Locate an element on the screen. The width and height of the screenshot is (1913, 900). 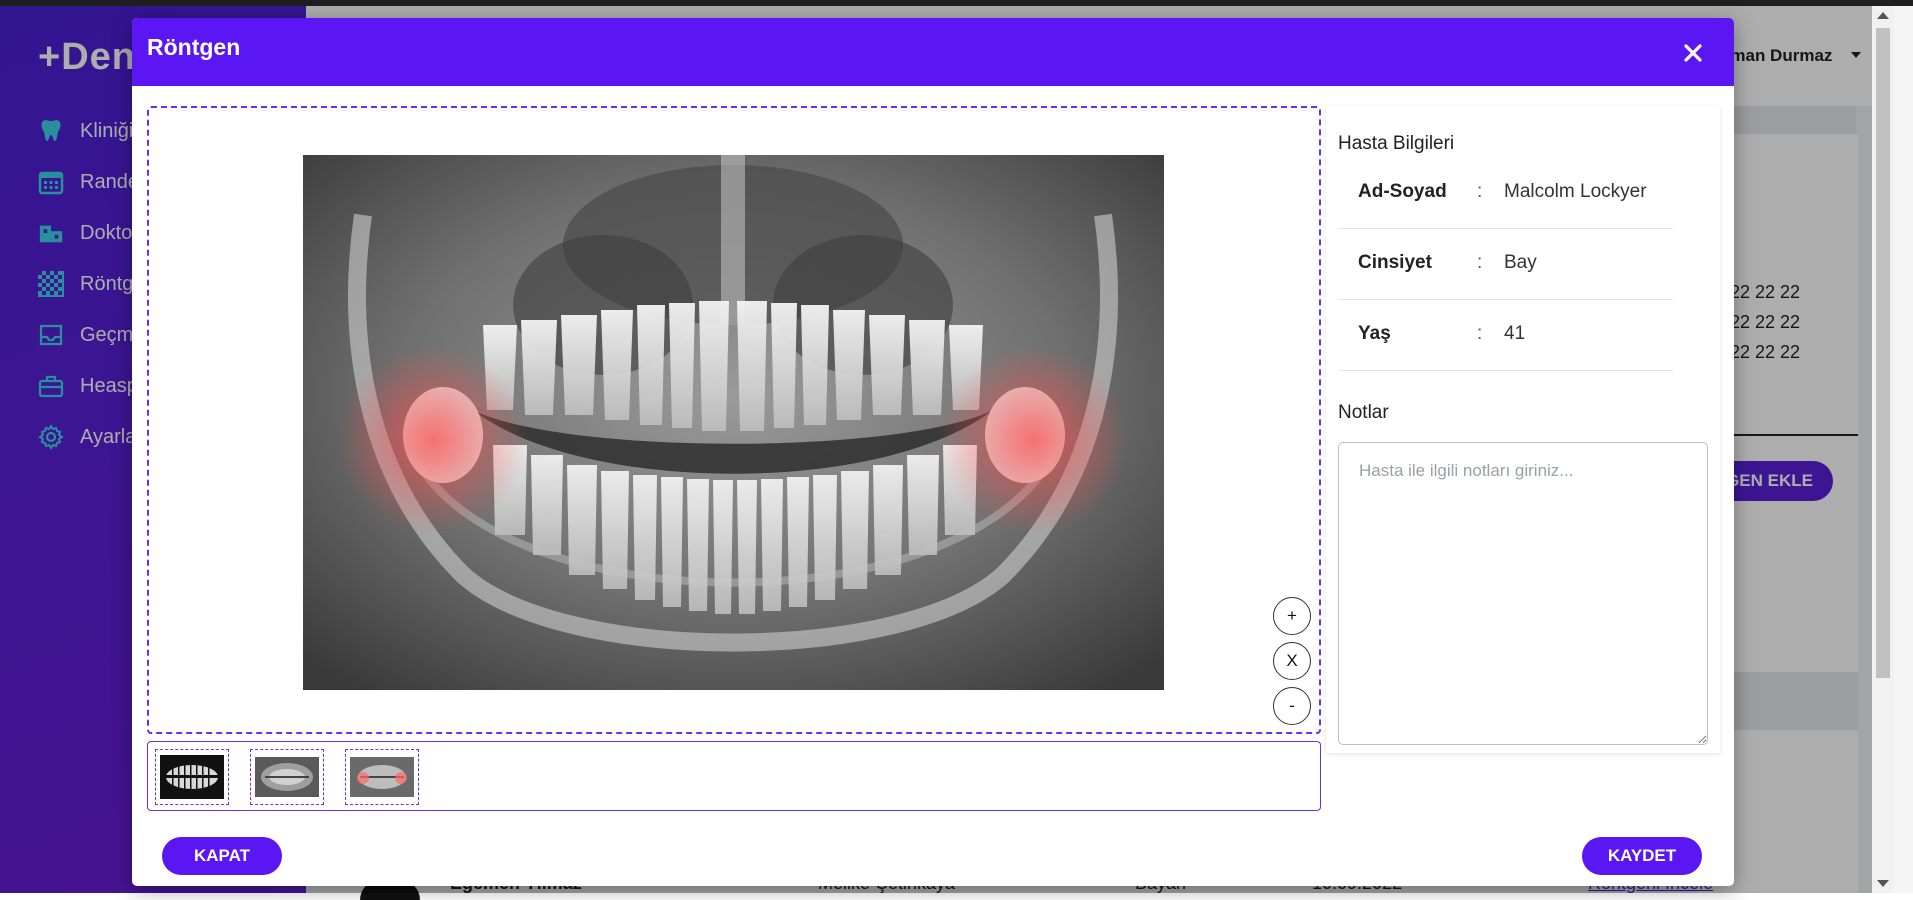
patient-row-gender: Cinsiyet : Bay is located at coordinates (1505, 264).